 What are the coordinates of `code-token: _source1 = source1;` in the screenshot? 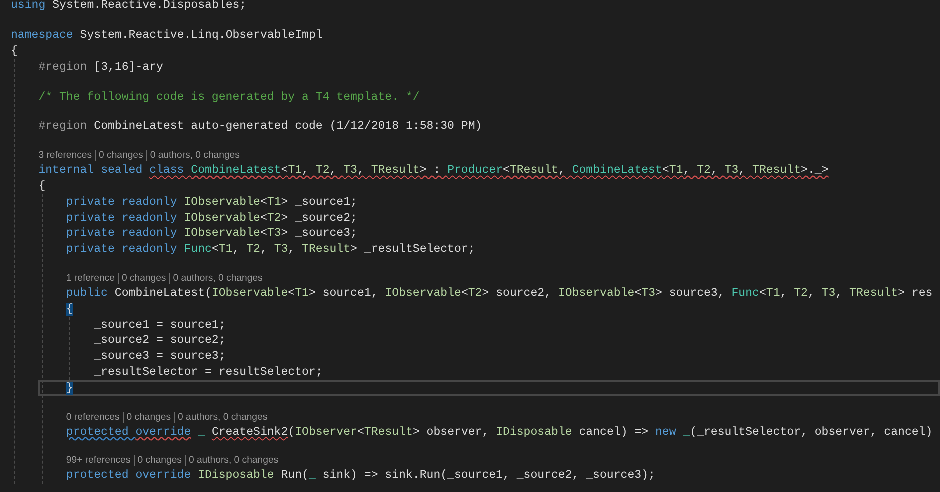 It's located at (160, 325).